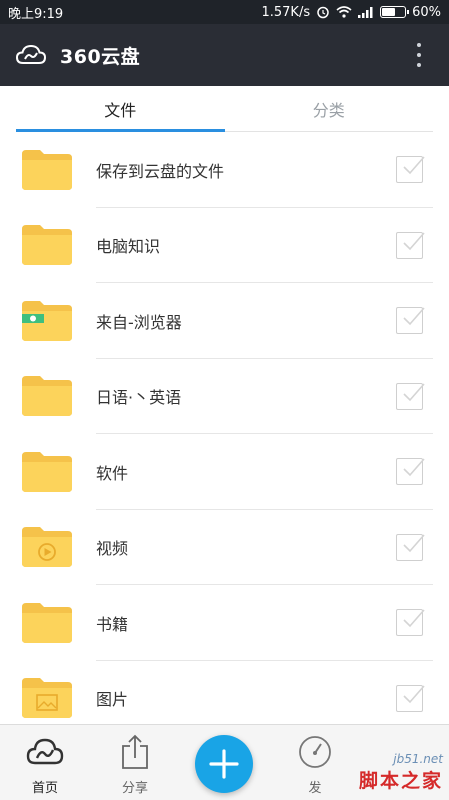 This screenshot has width=449, height=800. I want to click on list-item: 来自-浏览器, so click(224, 321).